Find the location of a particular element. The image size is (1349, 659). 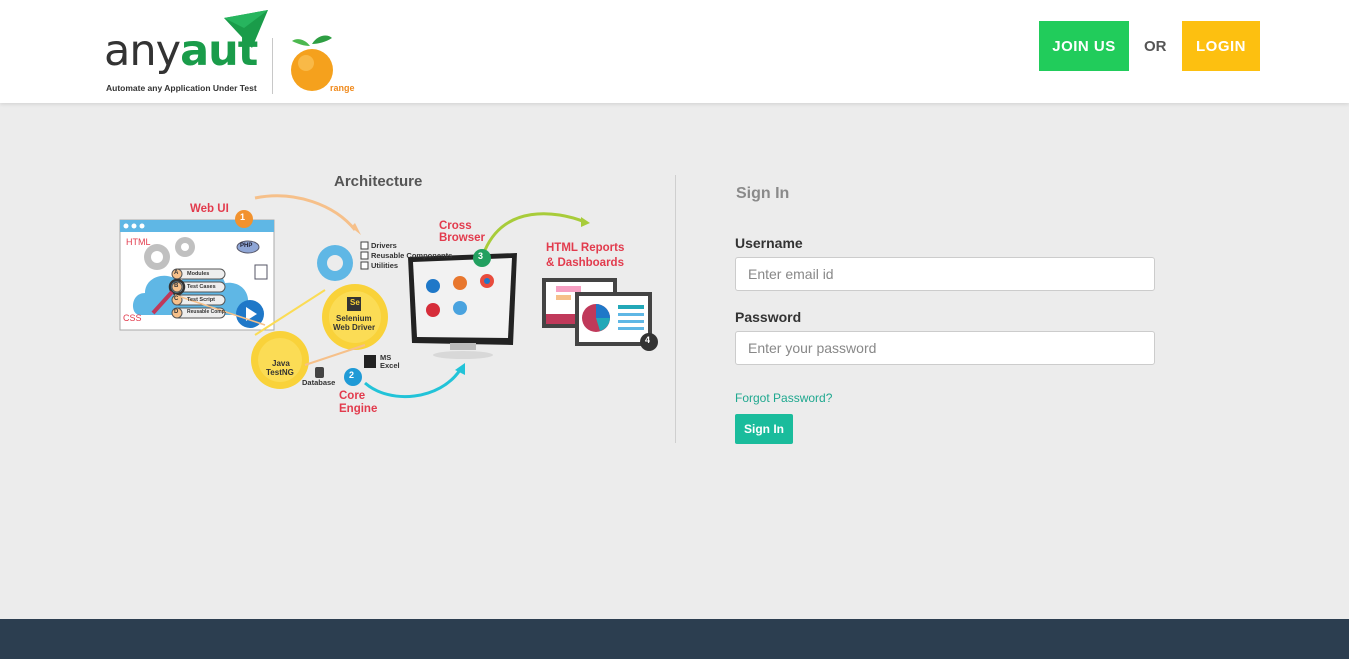

step-4-badge: 4 is located at coordinates (648, 340).